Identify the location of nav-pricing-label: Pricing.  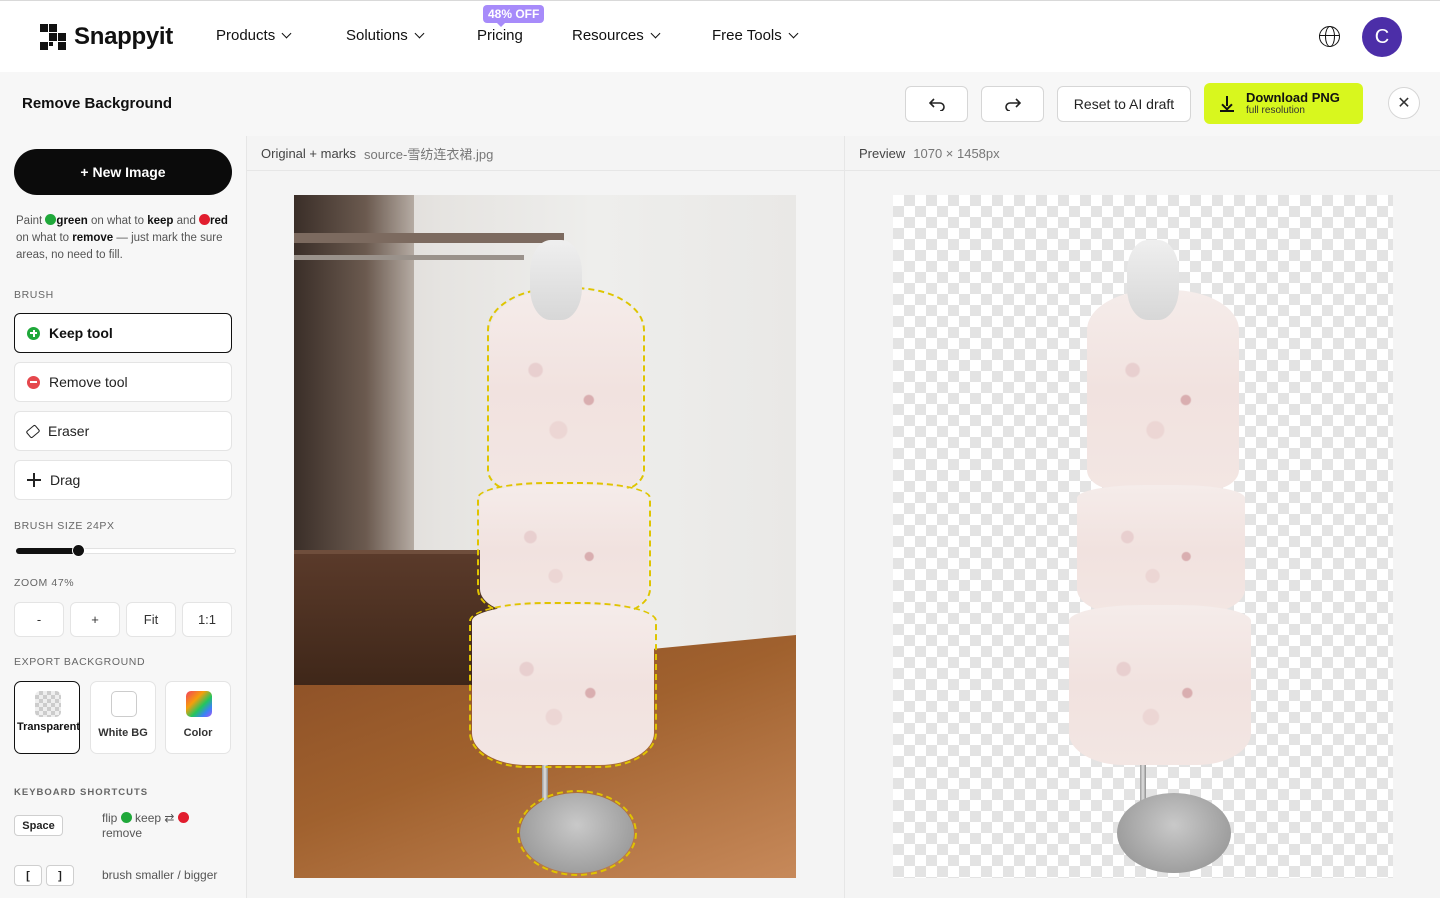
(500, 35).